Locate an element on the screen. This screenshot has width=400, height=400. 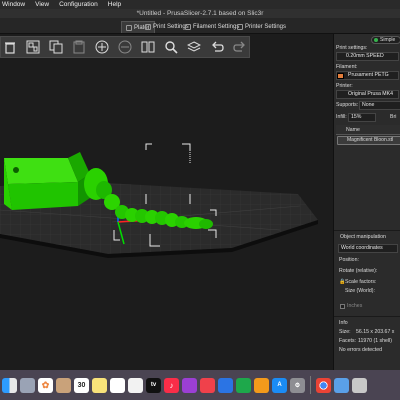
print-settings-select: 0.20mm SPEED is located at coordinates (367, 56).